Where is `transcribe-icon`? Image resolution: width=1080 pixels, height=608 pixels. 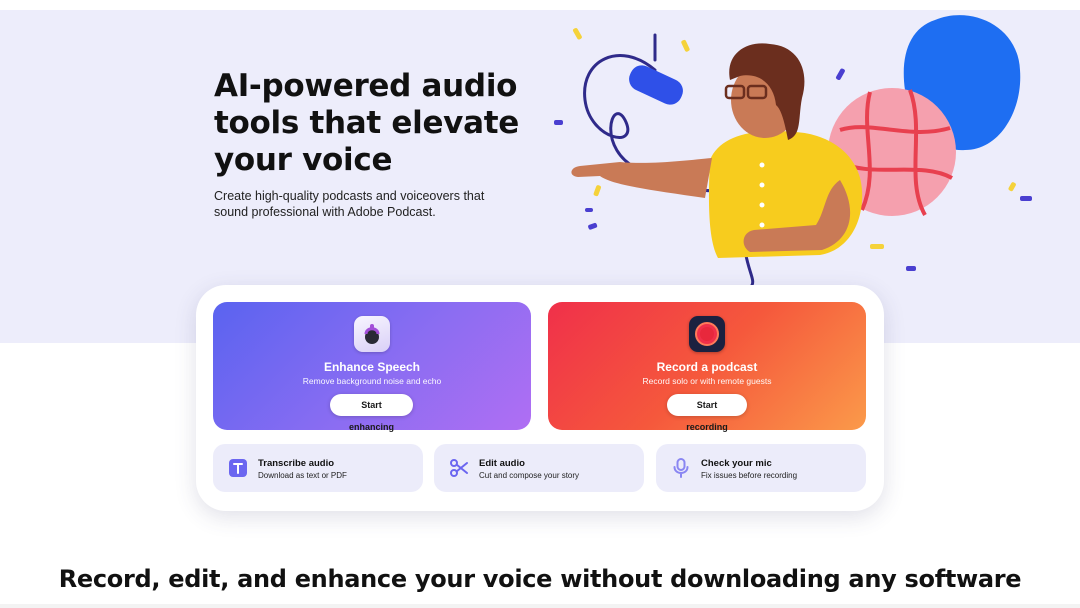
transcribe-icon is located at coordinates (238, 468).